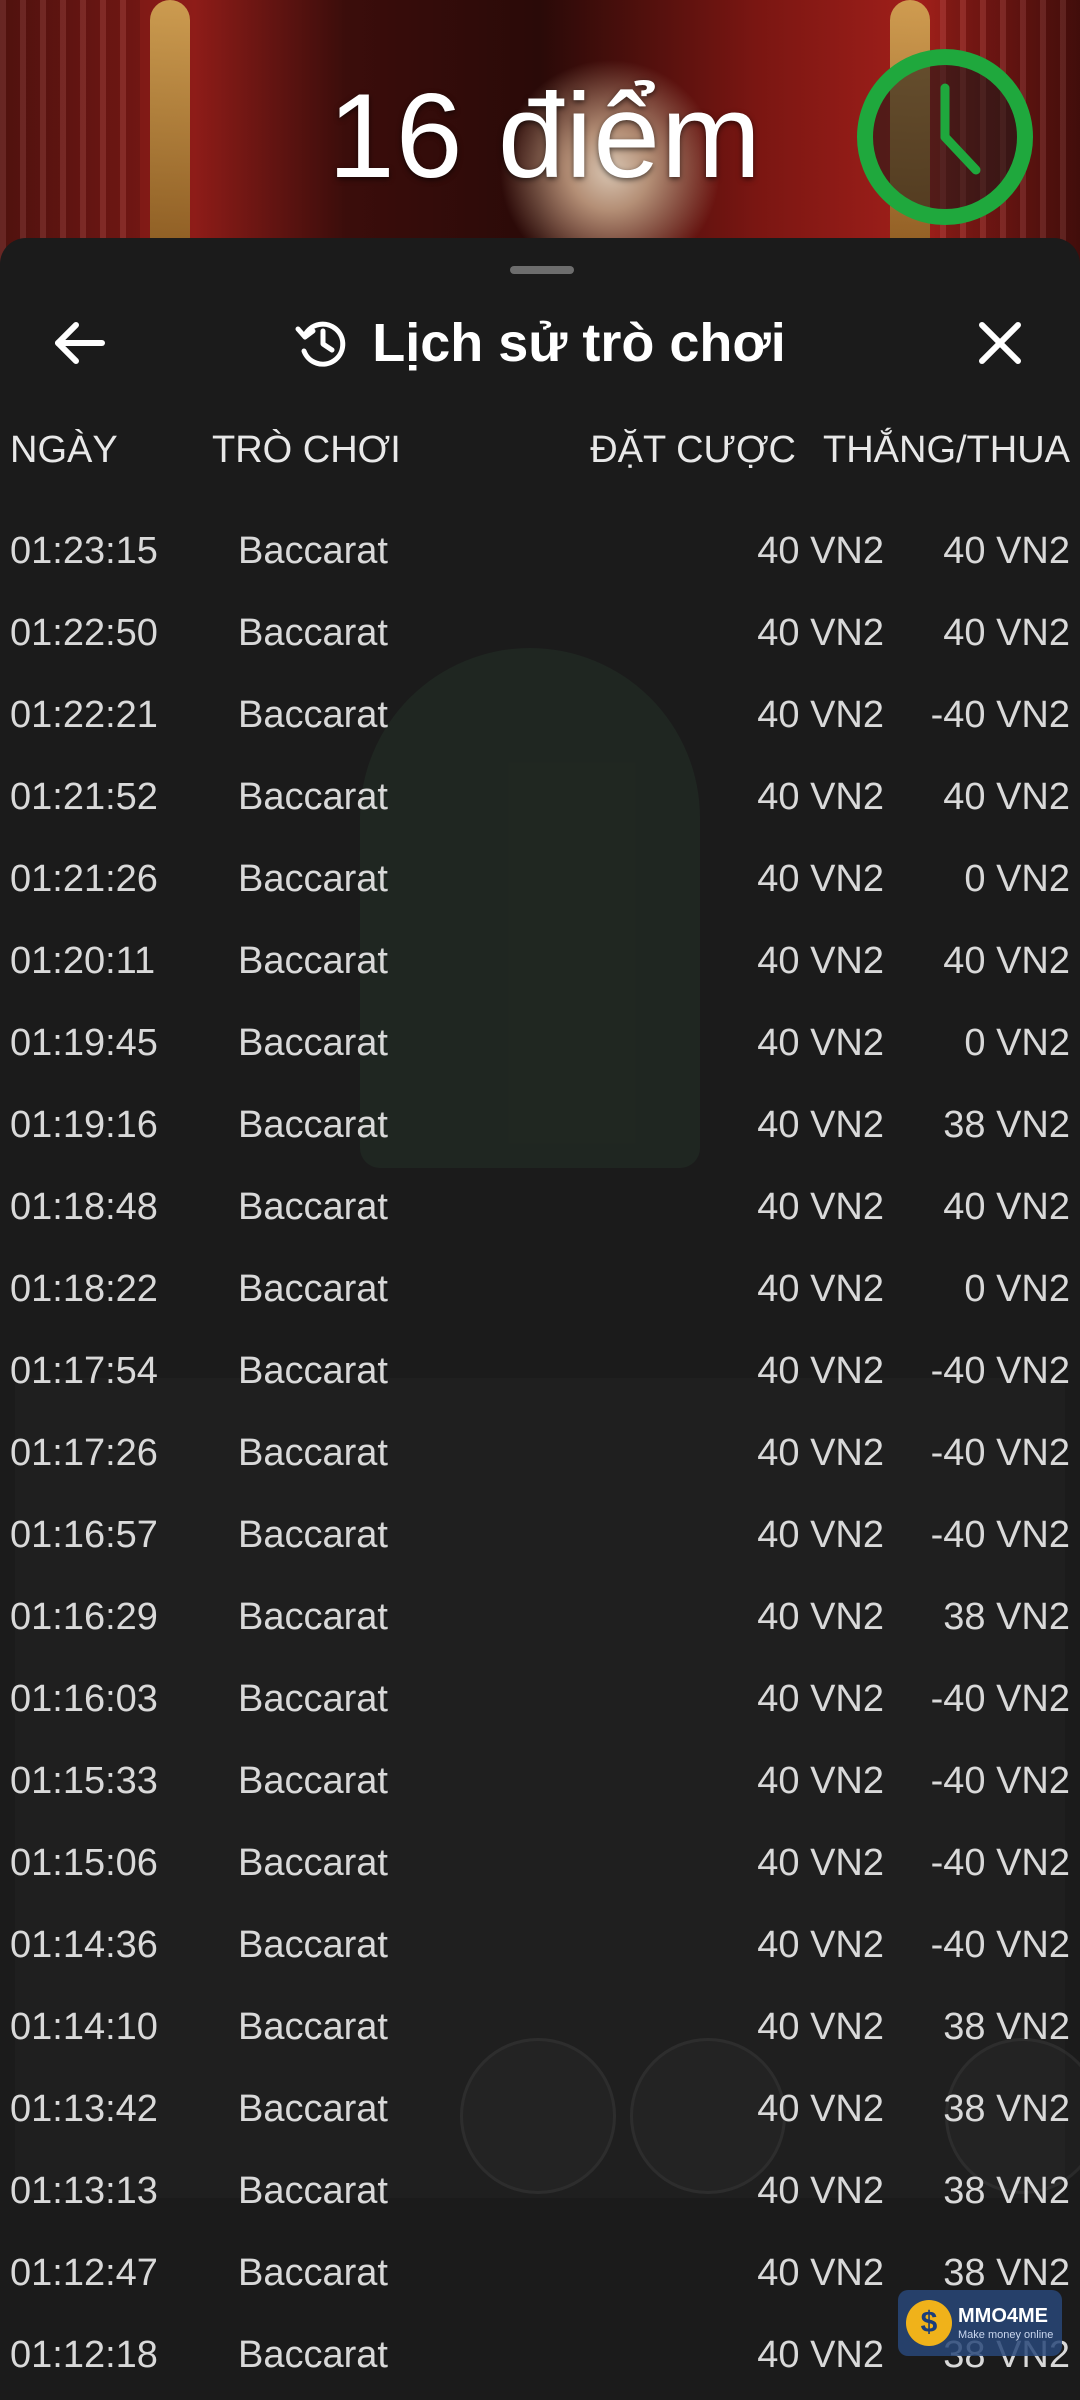 The image size is (1080, 2400). I want to click on row-time: 01:15:33, so click(84, 1781).